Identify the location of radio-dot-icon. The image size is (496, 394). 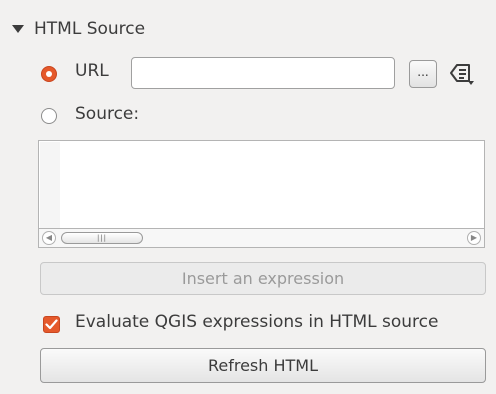
(49, 74).